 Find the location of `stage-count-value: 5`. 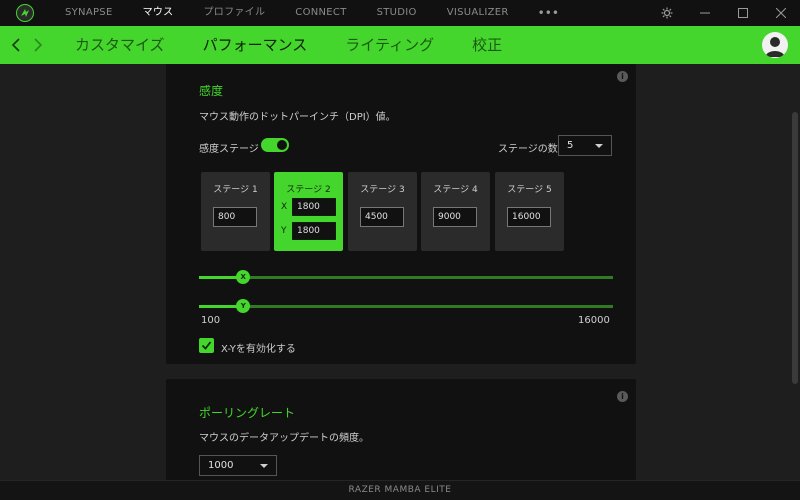

stage-count-value: 5 is located at coordinates (570, 145).